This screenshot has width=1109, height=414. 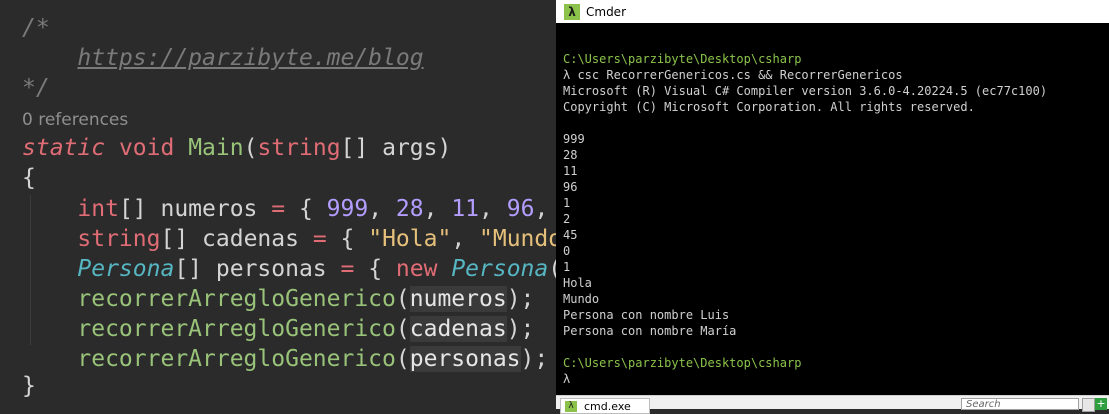 What do you see at coordinates (646, 315) in the screenshot?
I see `terminal-line: Persona con nombre Luis` at bounding box center [646, 315].